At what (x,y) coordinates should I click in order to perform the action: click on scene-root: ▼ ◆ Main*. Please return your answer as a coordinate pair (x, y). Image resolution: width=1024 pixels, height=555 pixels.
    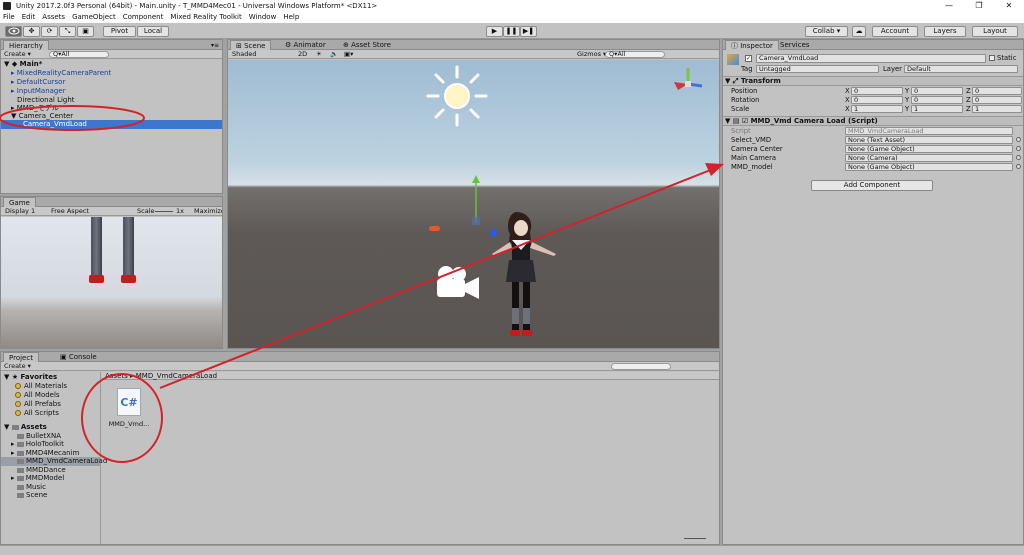
    Looking at the image, I should click on (23, 64).